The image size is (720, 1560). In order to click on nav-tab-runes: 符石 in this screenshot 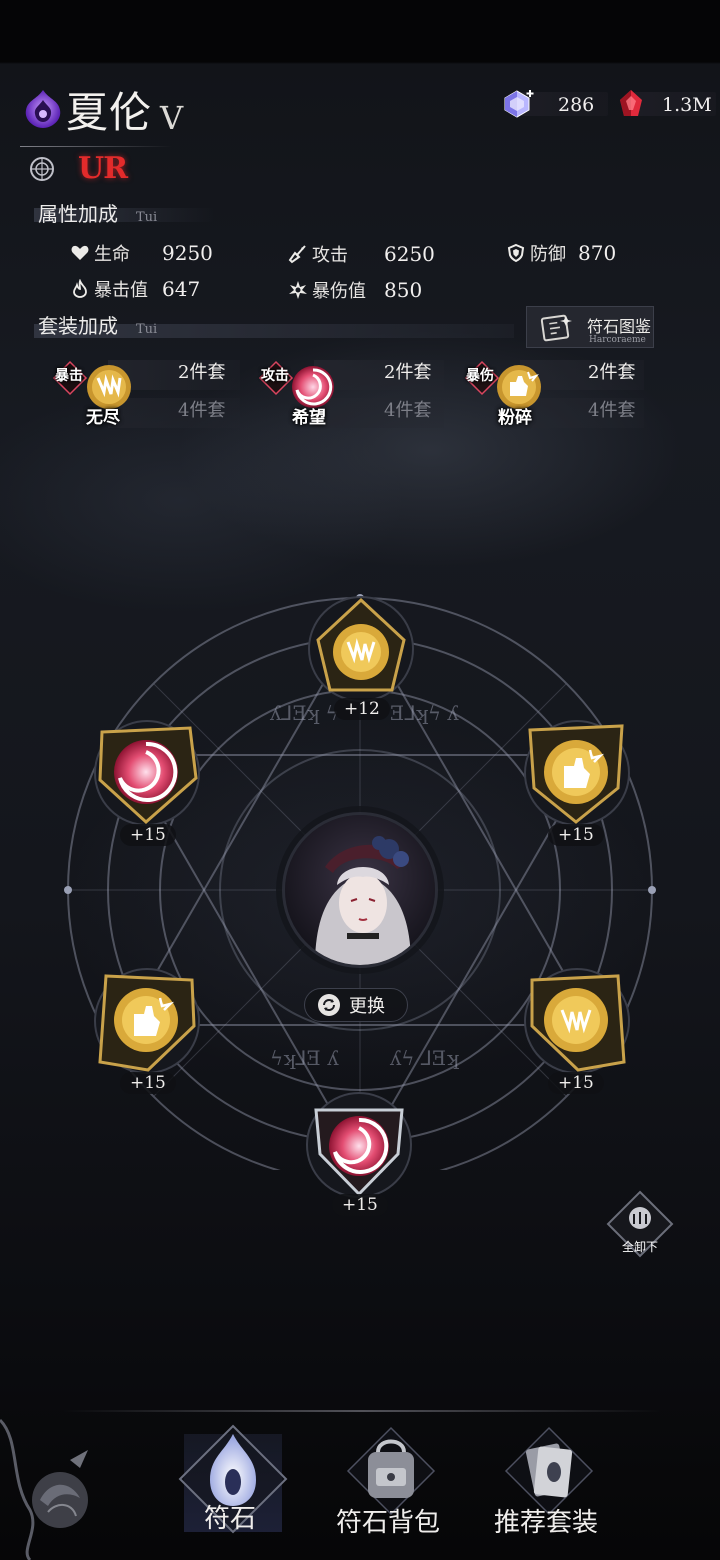, I will do `click(233, 1483)`.